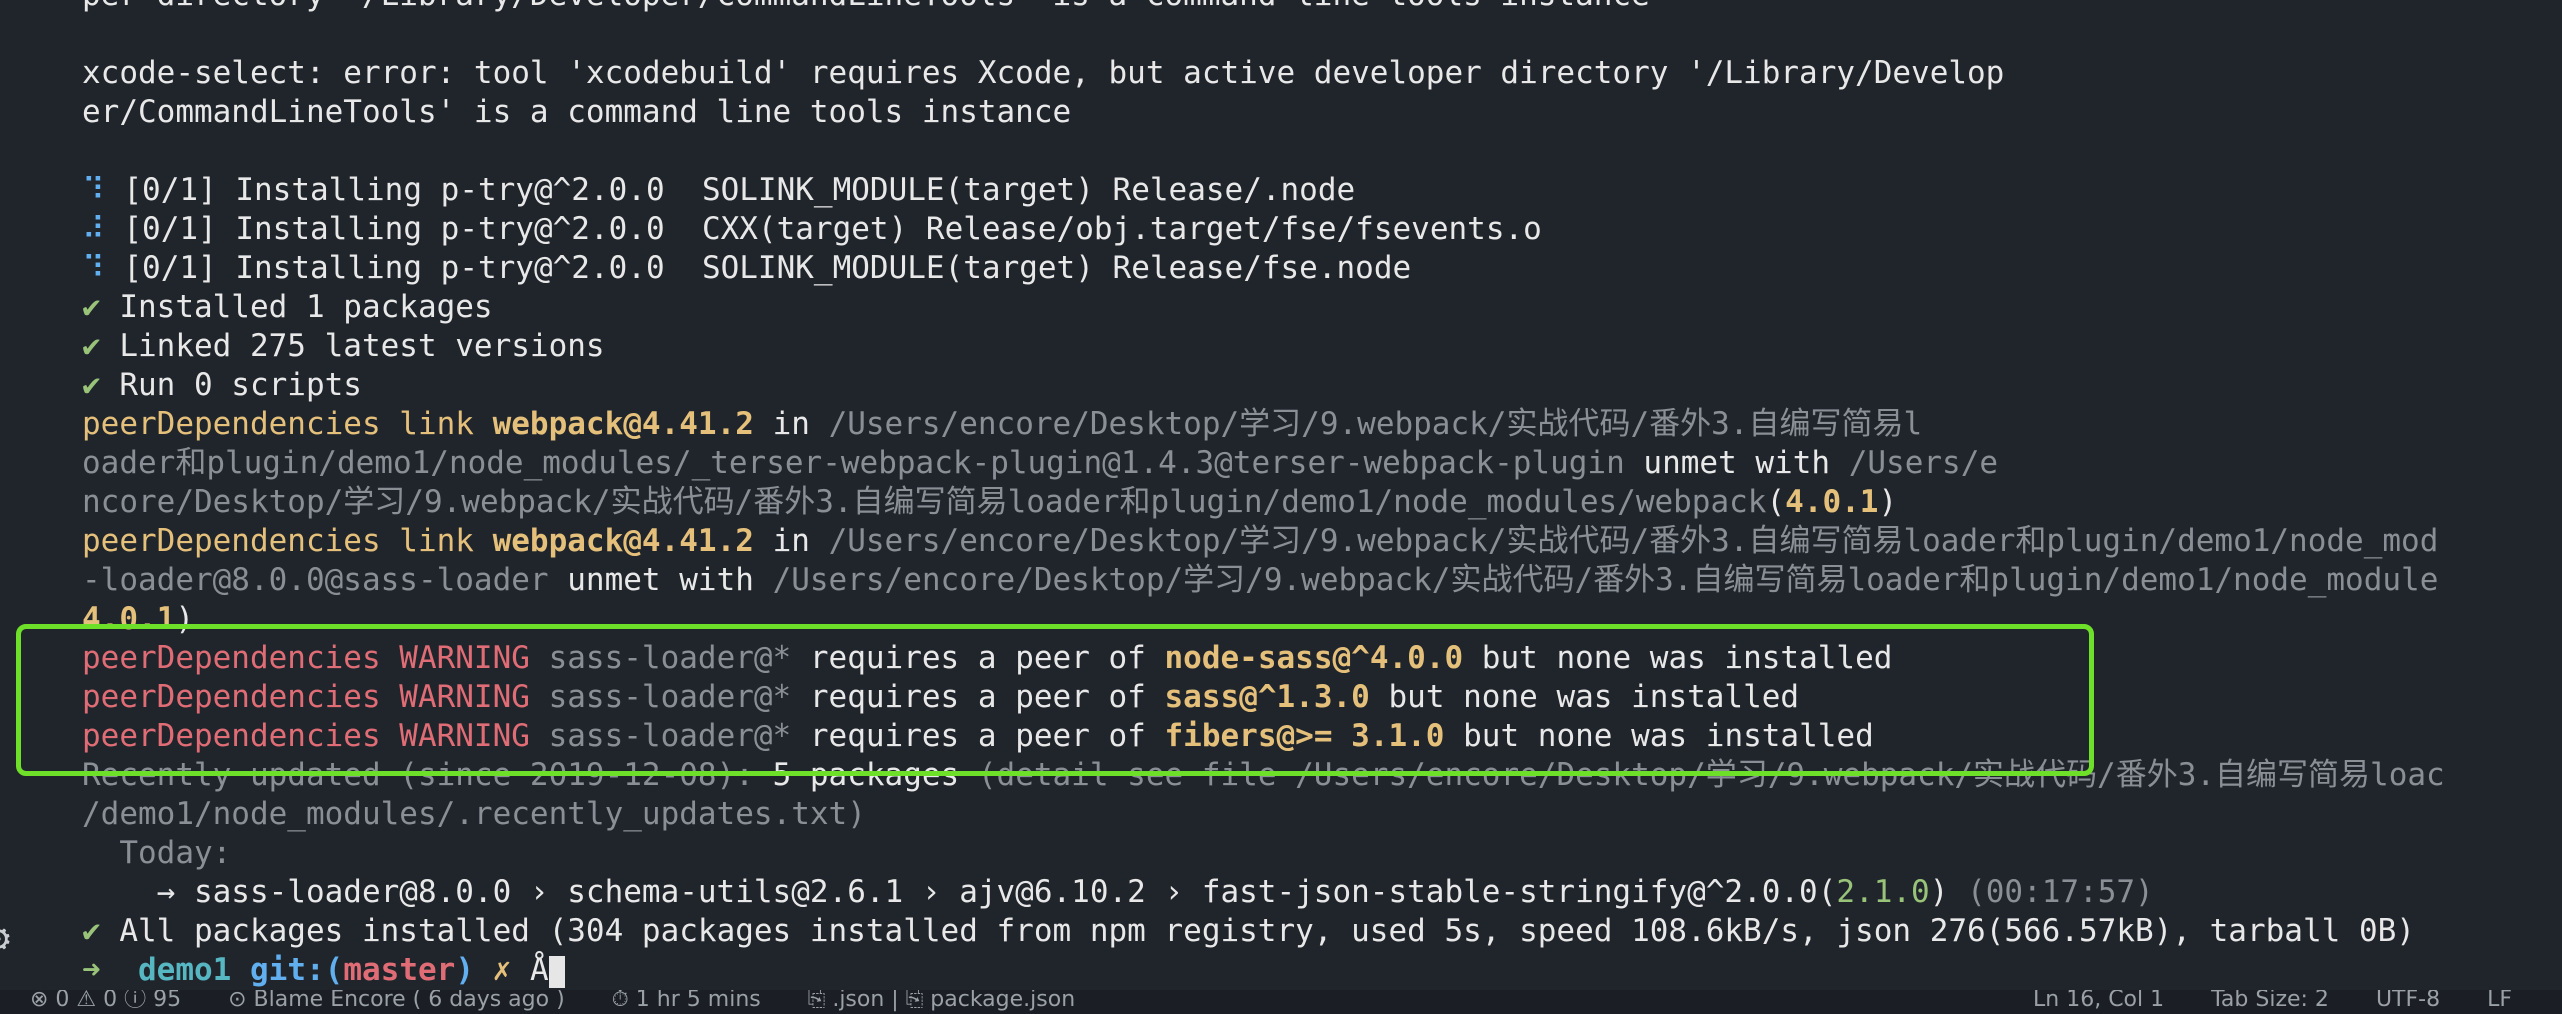 The image size is (2562, 1014). Describe the element at coordinates (240, 385) in the screenshot. I see `terminal-text: Run 0 scripts` at that location.